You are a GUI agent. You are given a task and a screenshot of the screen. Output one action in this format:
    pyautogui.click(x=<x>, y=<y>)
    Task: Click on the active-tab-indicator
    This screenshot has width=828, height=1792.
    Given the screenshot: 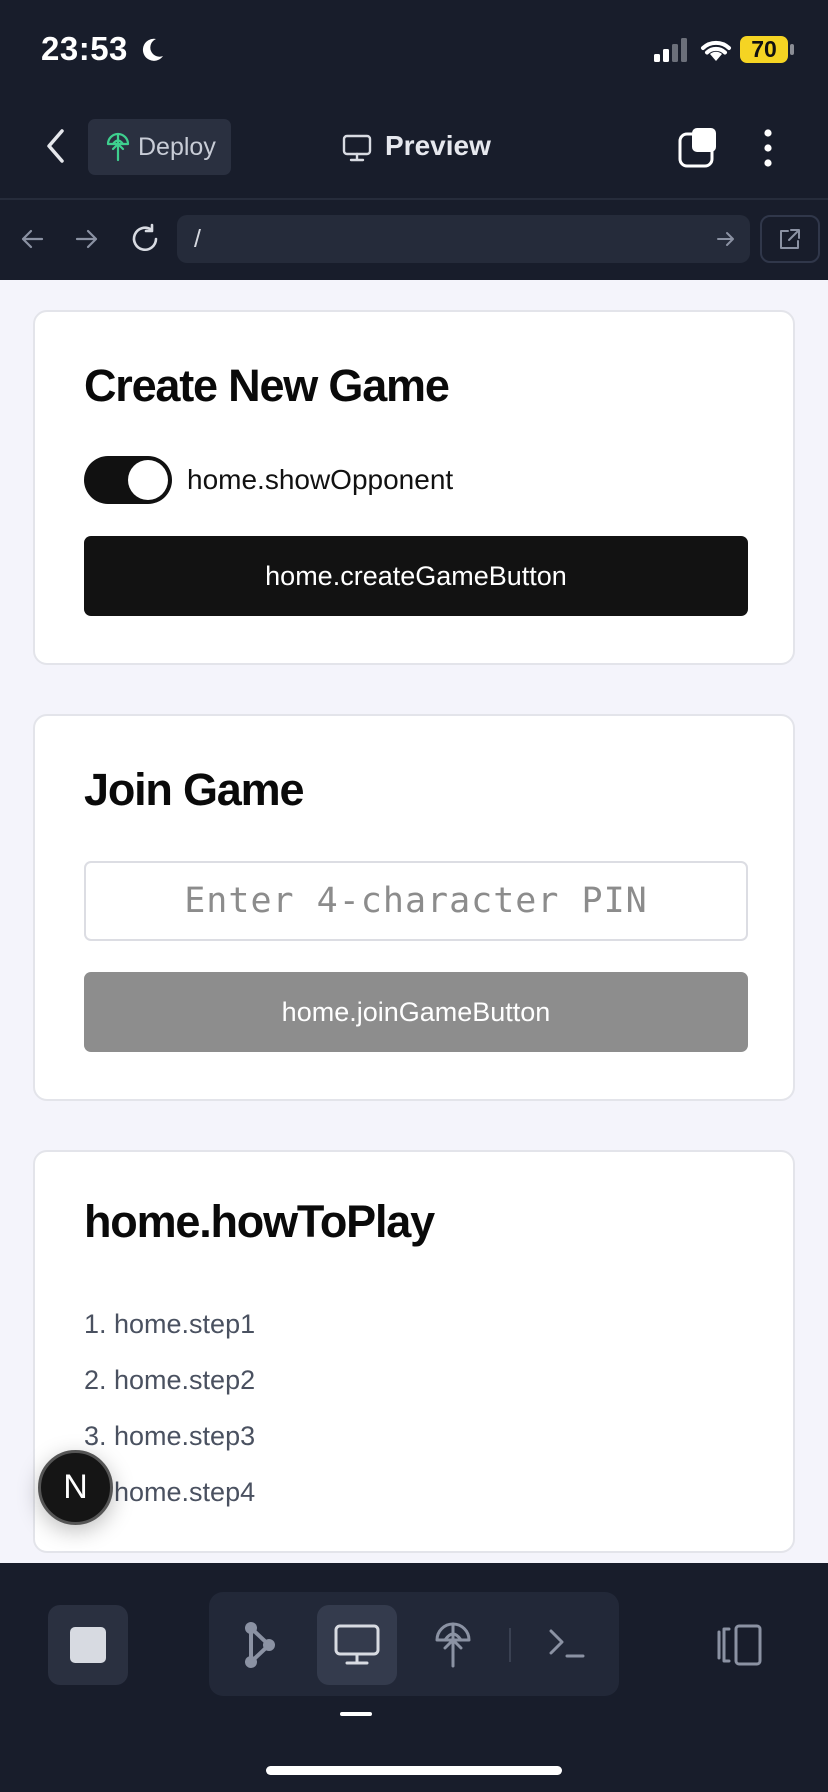 What is the action you would take?
    pyautogui.click(x=356, y=1714)
    